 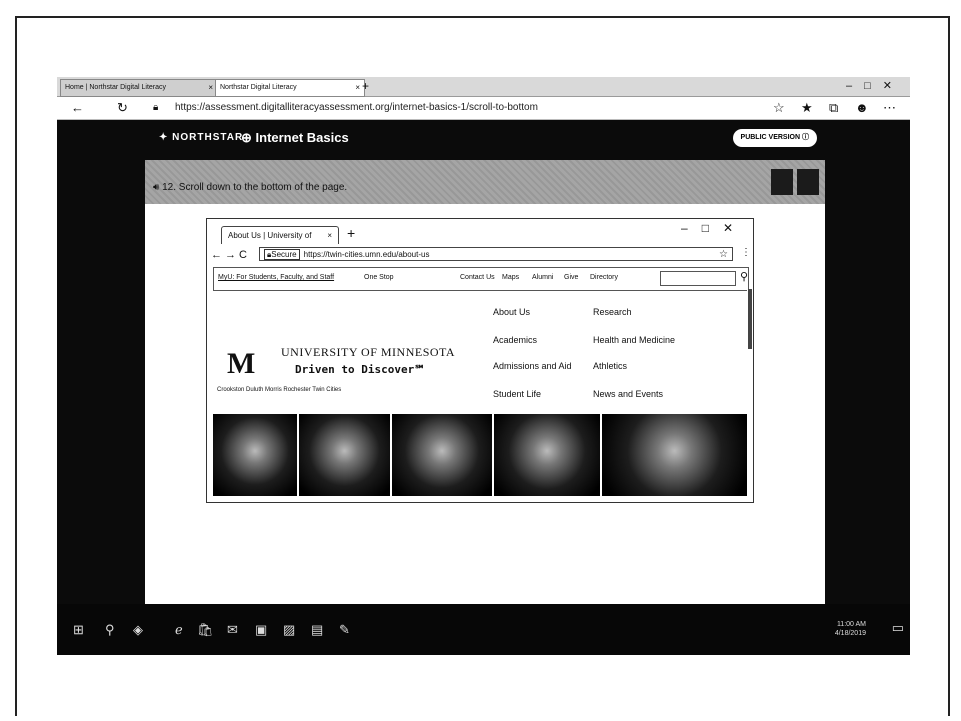 What do you see at coordinates (807, 108) in the screenshot?
I see `favorites-icon: ★` at bounding box center [807, 108].